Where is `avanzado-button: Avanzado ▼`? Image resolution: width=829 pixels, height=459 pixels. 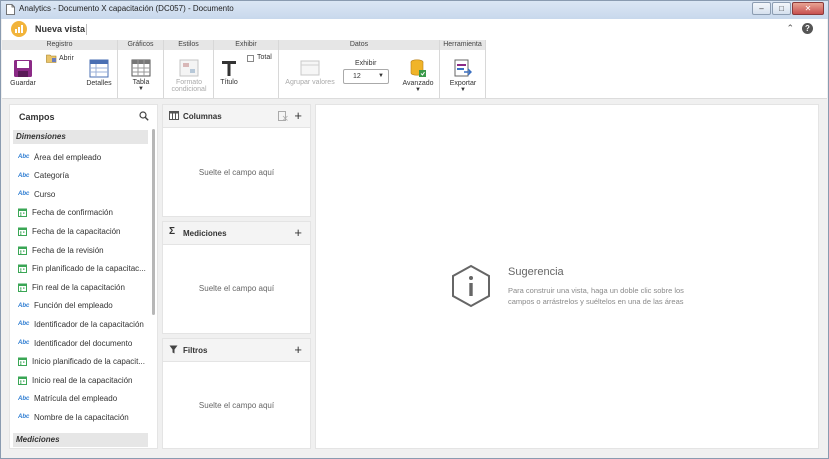
avanzado-button: Avanzado ▼ is located at coordinates (418, 76).